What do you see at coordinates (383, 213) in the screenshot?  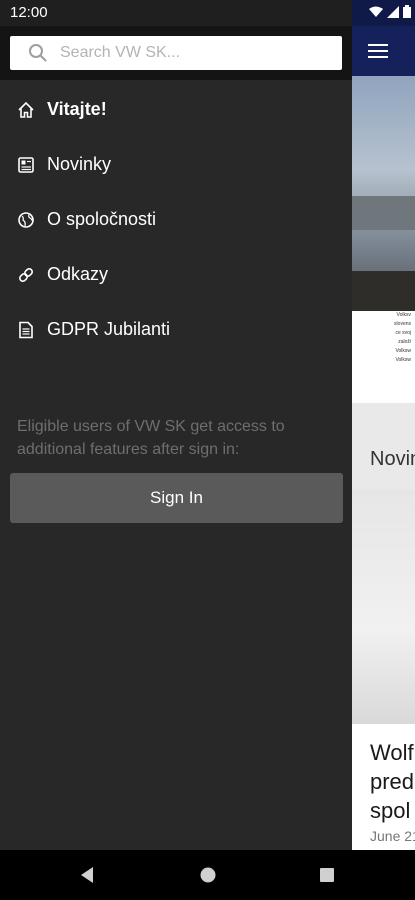 I see `hero-bridge-shape` at bounding box center [383, 213].